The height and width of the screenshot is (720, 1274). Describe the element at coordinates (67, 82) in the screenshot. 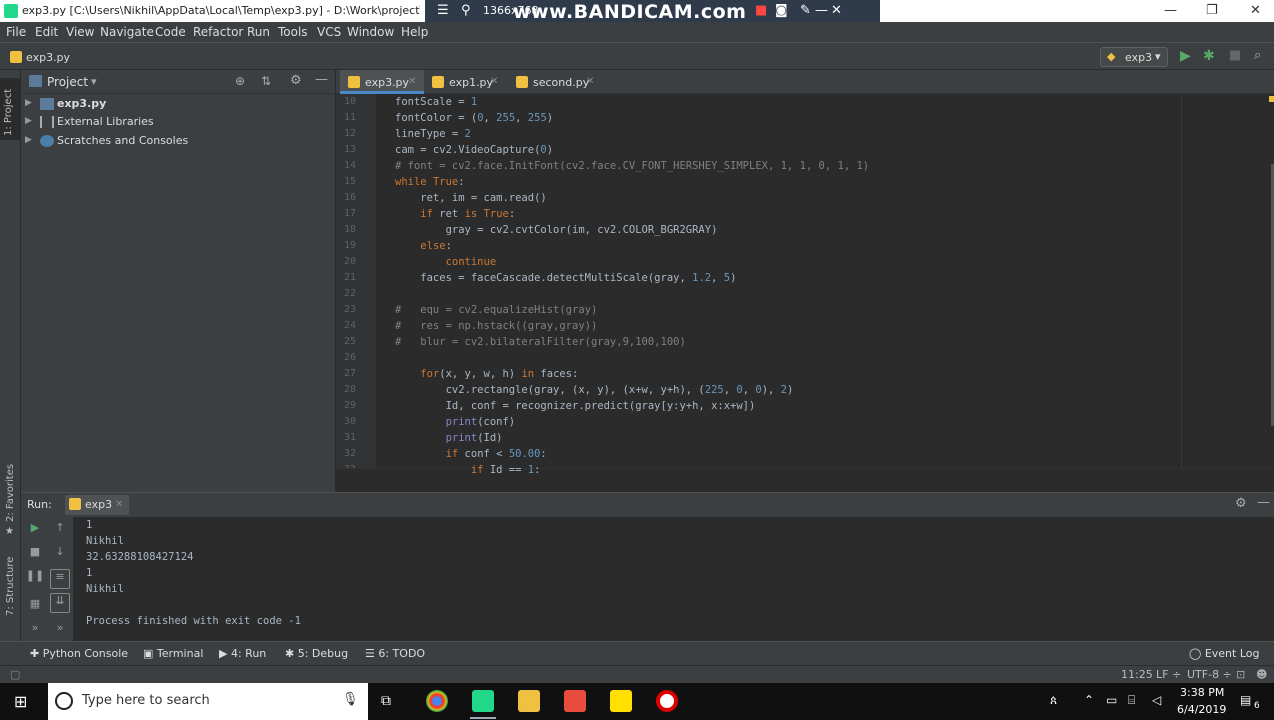

I see `project-view-select: Project` at that location.